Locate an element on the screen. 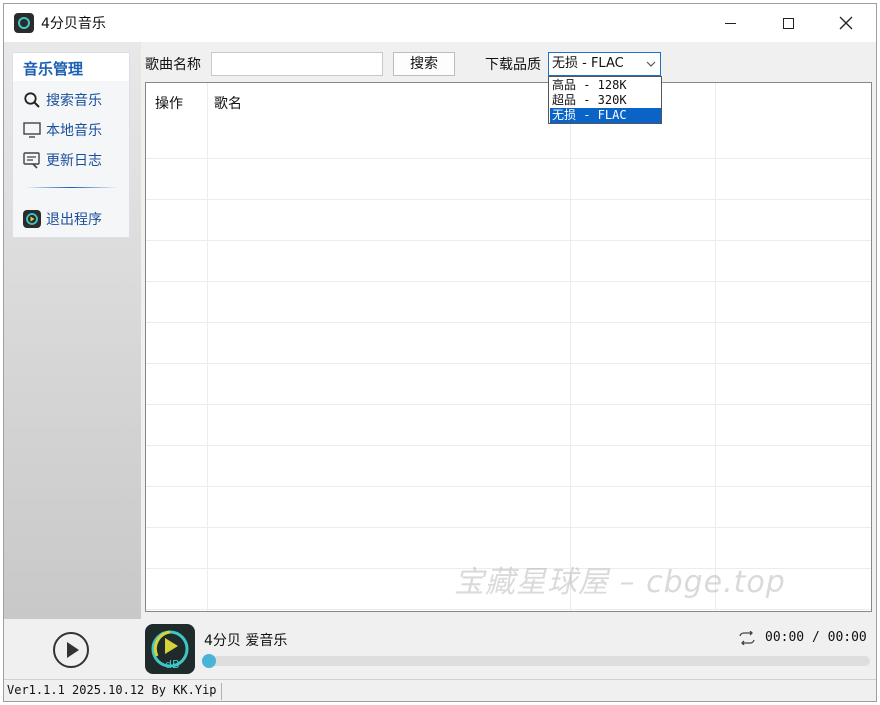 The width and height of the screenshot is (880, 705). sidebar-item-changelog: 更新日志 is located at coordinates (62, 160).